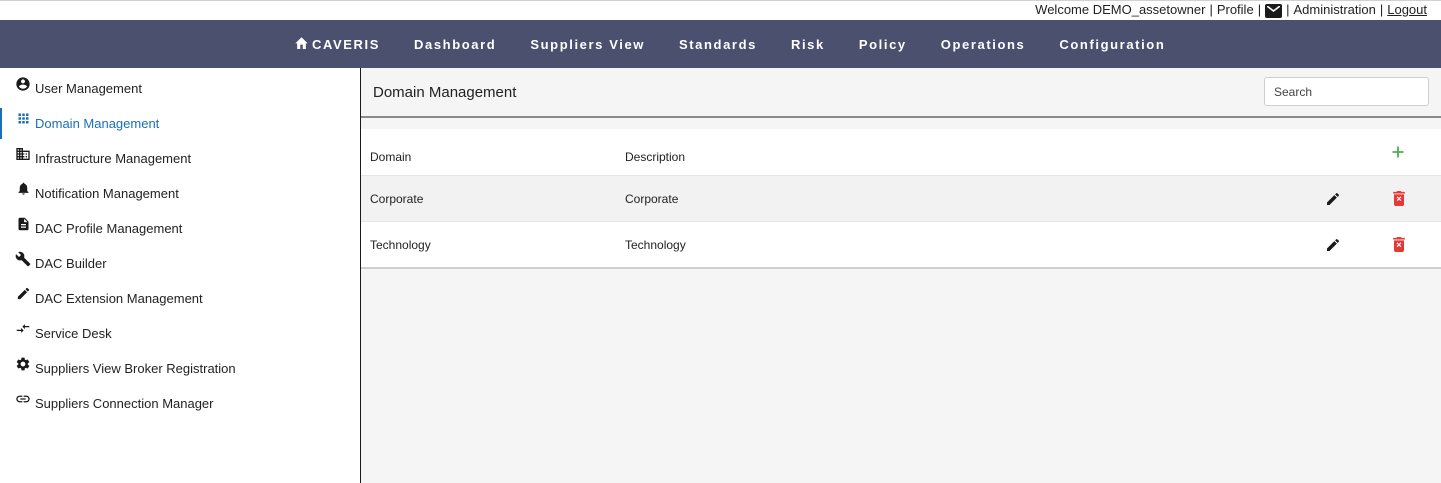 This screenshot has height=483, width=1441. I want to click on sidebar-item-label: DAC Extension Management, so click(119, 298).